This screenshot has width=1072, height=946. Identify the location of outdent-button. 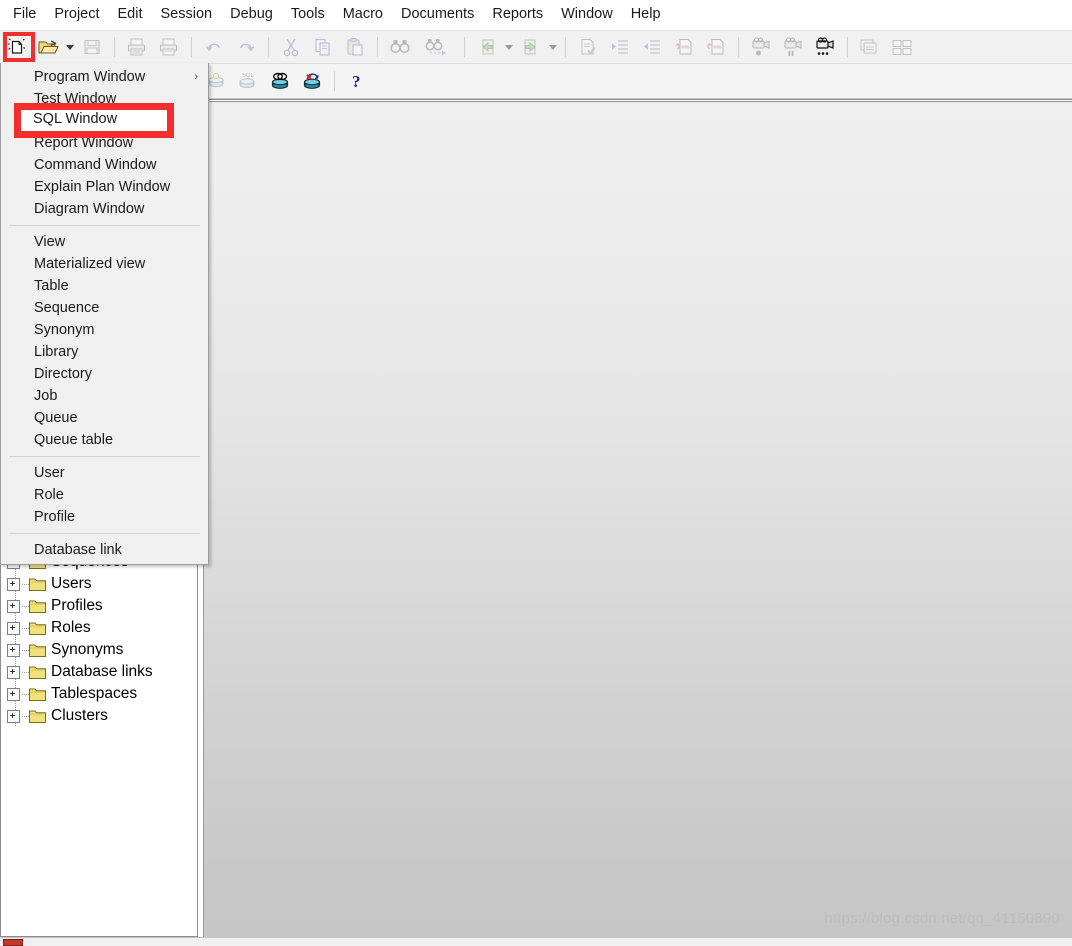
(652, 47).